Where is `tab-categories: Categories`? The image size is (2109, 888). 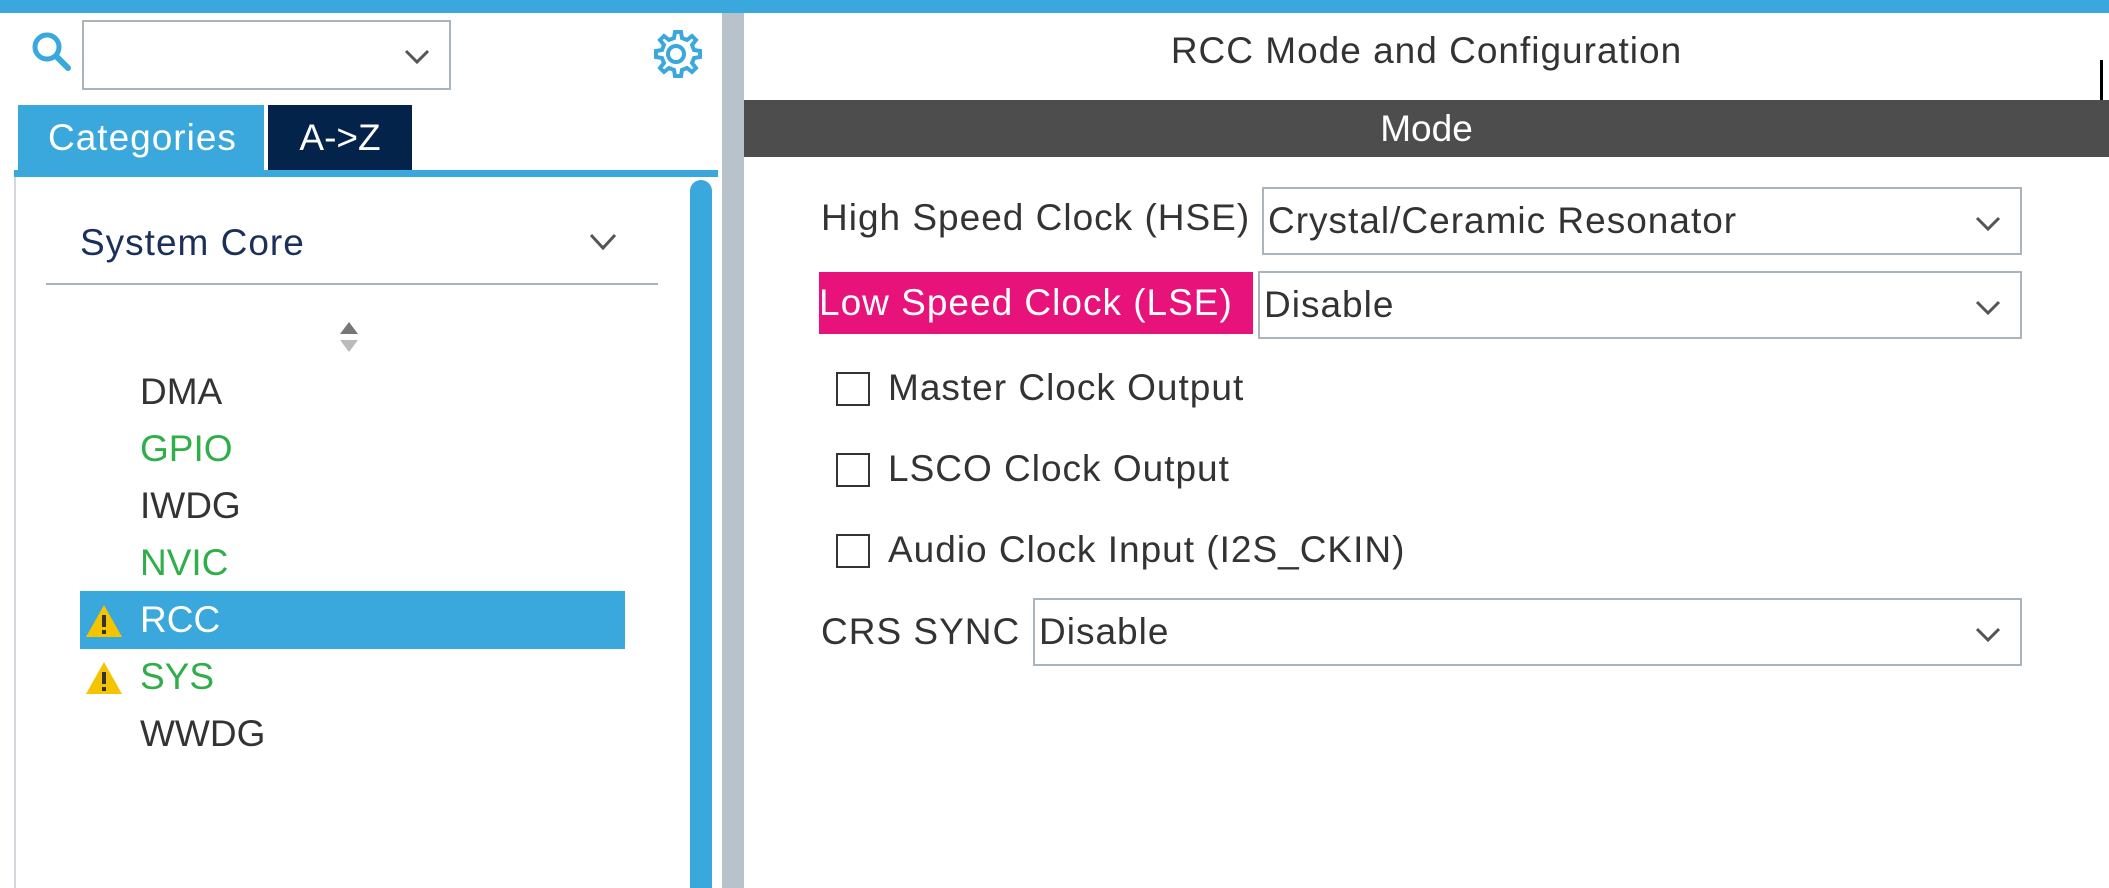
tab-categories: Categories is located at coordinates (141, 137).